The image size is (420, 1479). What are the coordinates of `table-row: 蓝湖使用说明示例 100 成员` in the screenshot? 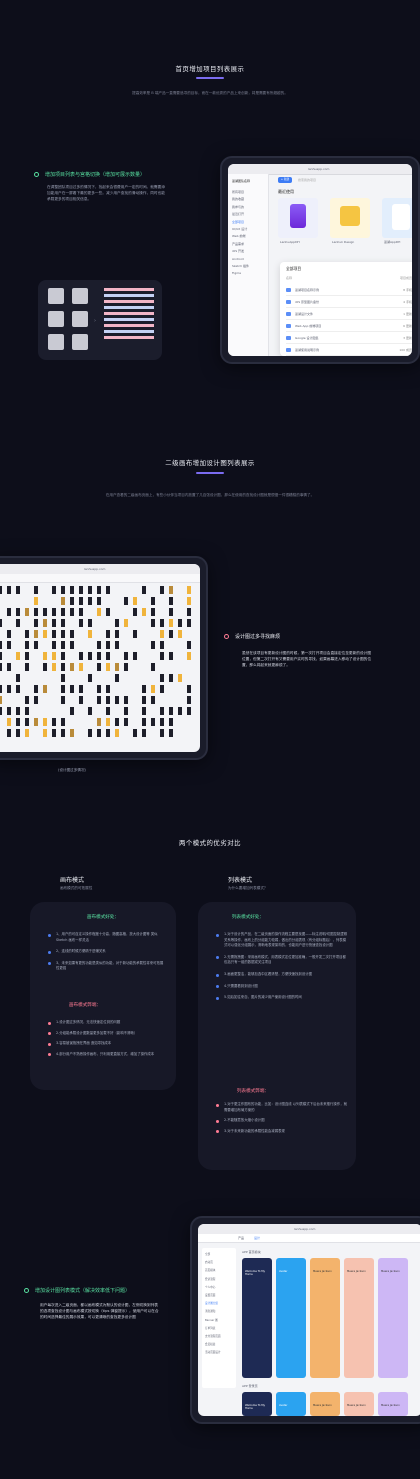 It's located at (349, 350).